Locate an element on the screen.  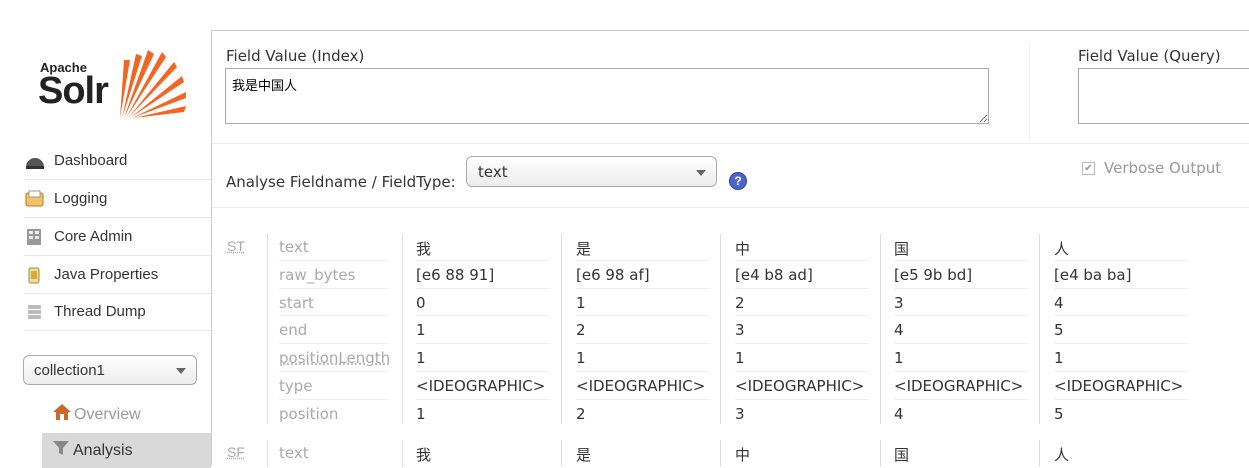
attr-label: positionLength is located at coordinates (335, 358).